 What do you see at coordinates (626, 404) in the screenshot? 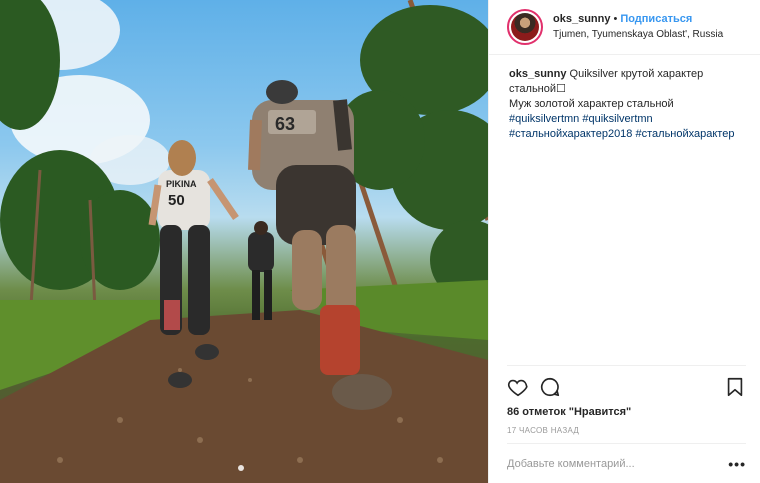
I see `action-area: 86 отметок "Нравится" 17 ЧАСОВ НАЗАД` at bounding box center [626, 404].